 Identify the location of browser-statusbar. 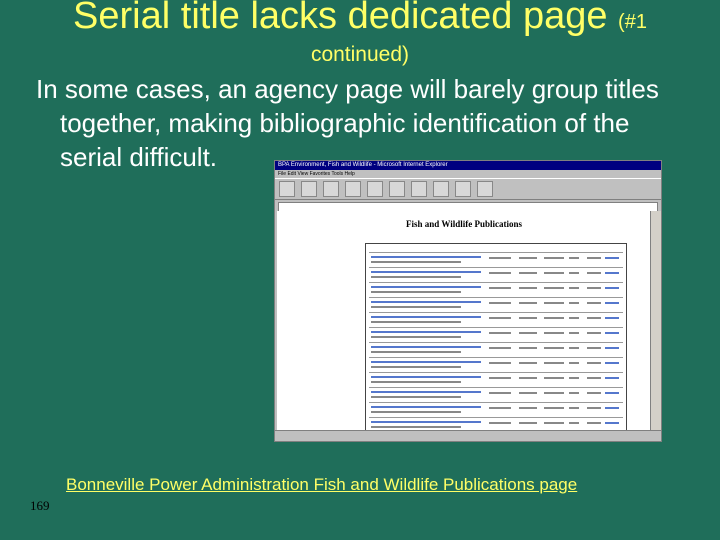
(468, 435).